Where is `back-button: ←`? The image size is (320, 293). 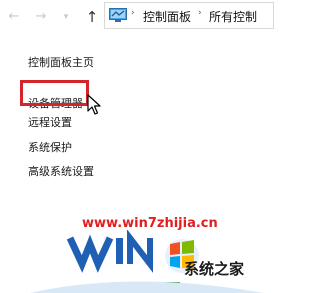 back-button: ← is located at coordinates (14, 17).